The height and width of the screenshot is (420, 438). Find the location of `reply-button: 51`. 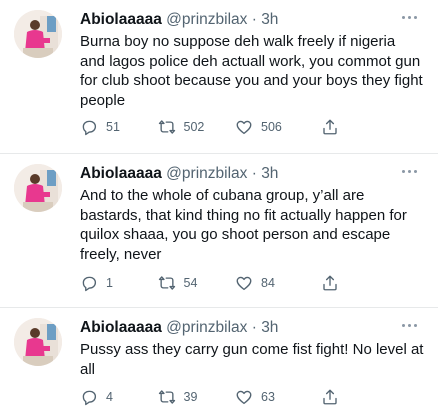

reply-button: 51 is located at coordinates (119, 127).